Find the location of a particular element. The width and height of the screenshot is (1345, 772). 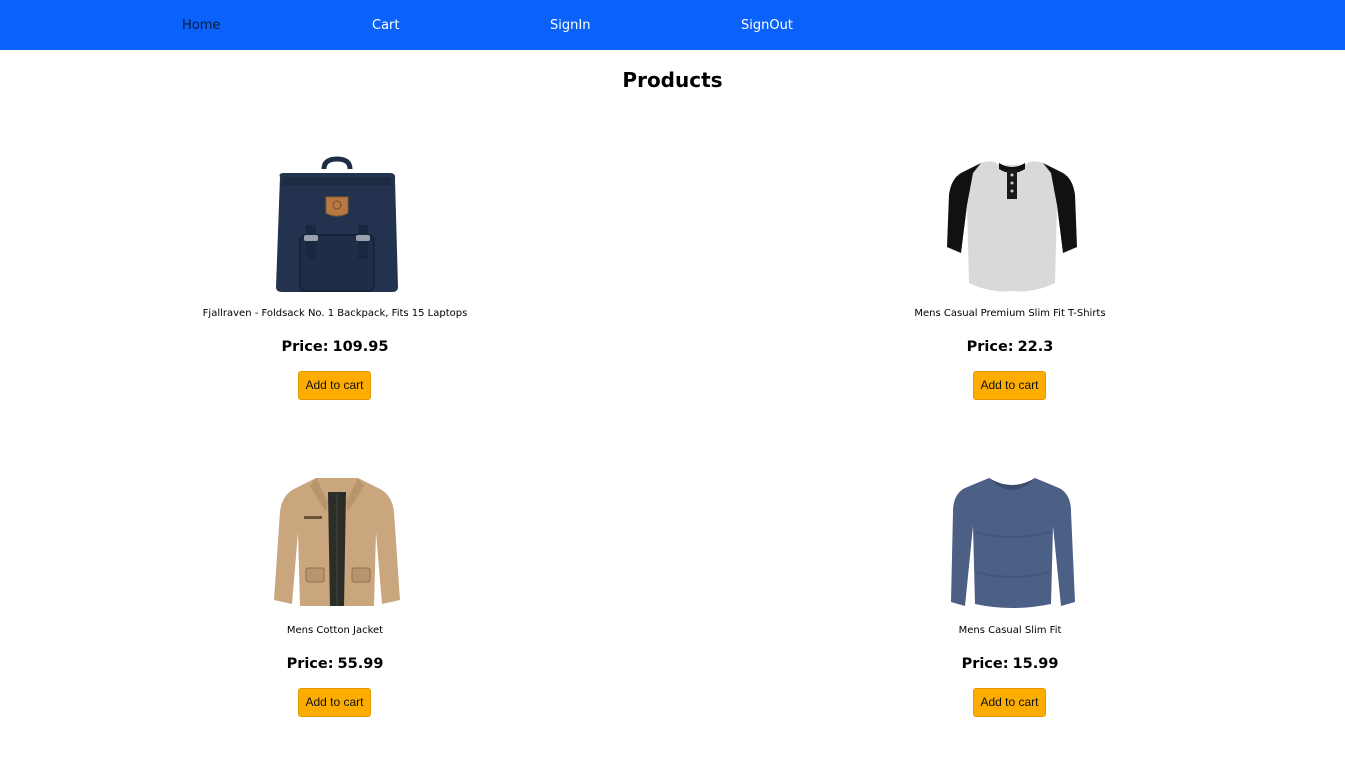

backpack-image is located at coordinates (337, 224).